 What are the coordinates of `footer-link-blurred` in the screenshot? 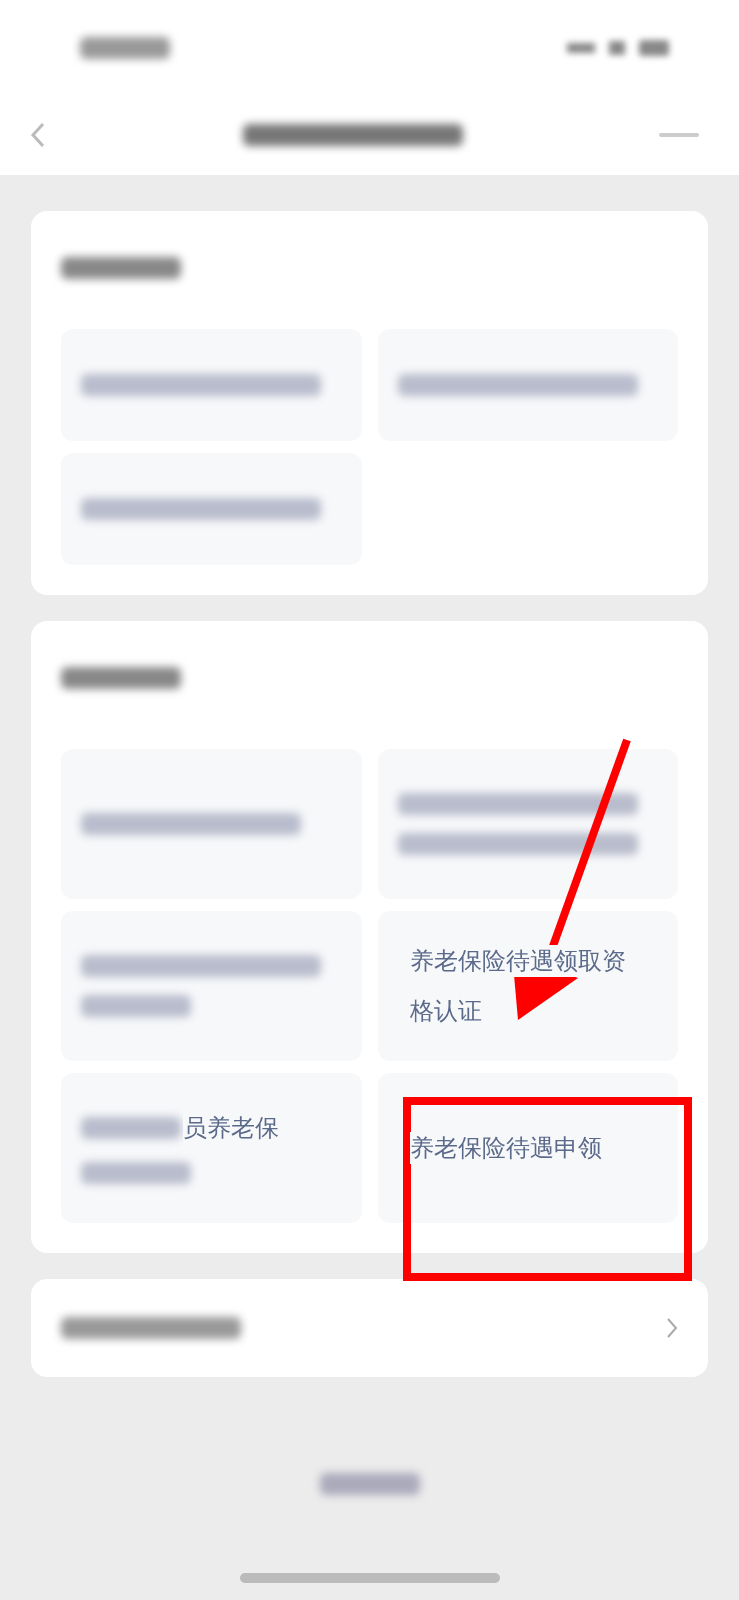 It's located at (369, 1484).